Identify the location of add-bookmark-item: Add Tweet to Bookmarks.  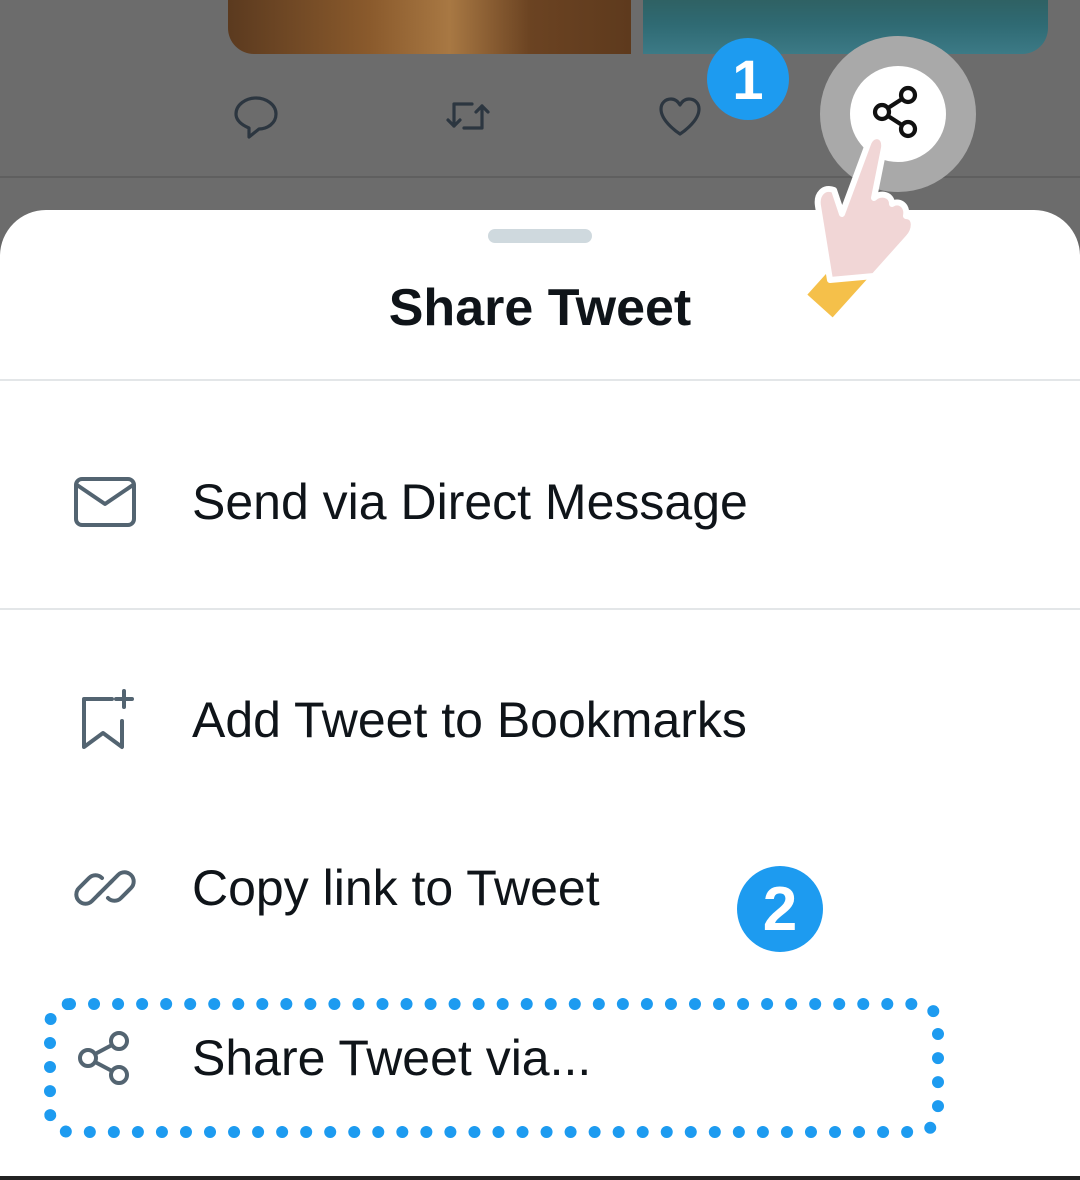
(540, 720).